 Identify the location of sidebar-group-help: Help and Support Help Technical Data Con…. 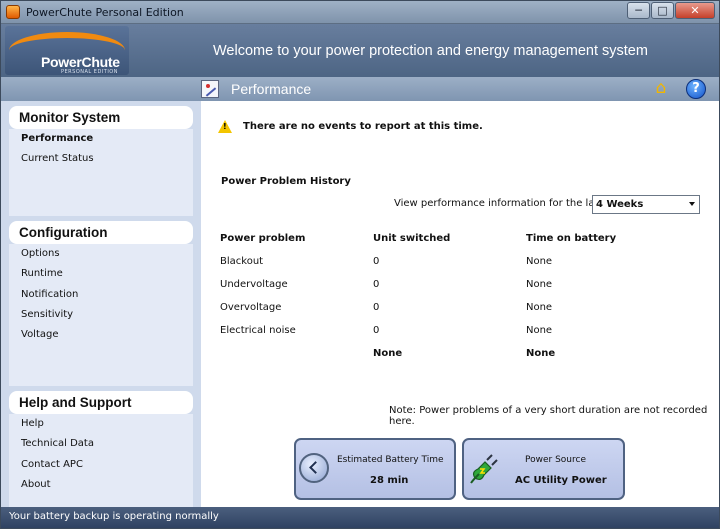
(101, 449).